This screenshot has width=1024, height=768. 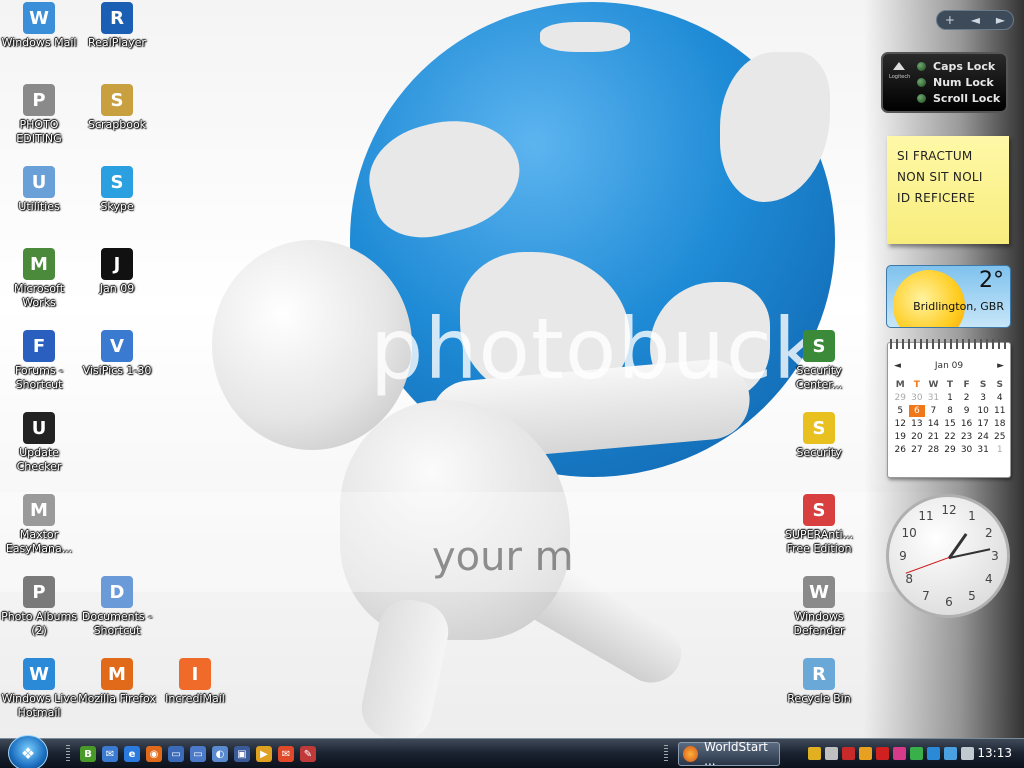 I want to click on desktop-icon: W Windows Mail, so click(x=39, y=26).